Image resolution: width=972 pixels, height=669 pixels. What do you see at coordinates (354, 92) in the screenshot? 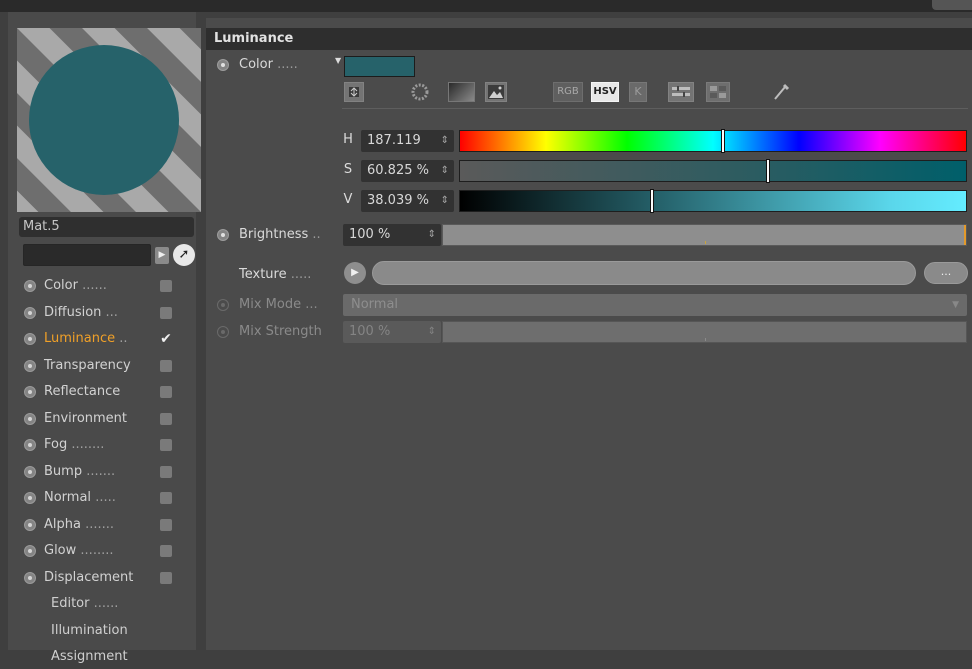
I see `color-wheel-mode-icon` at bounding box center [354, 92].